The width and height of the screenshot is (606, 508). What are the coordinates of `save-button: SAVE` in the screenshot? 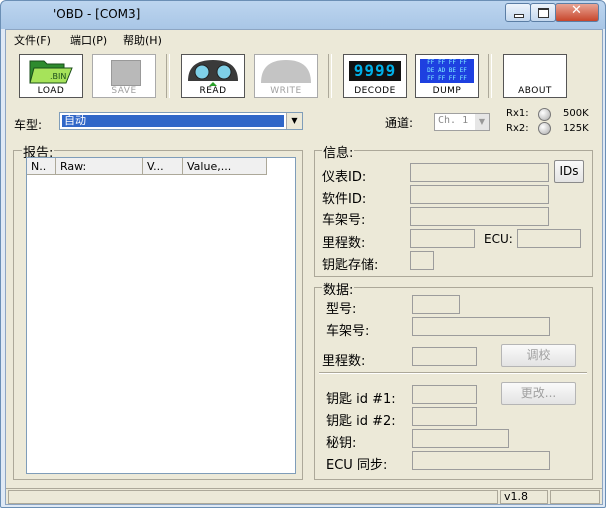 It's located at (124, 76).